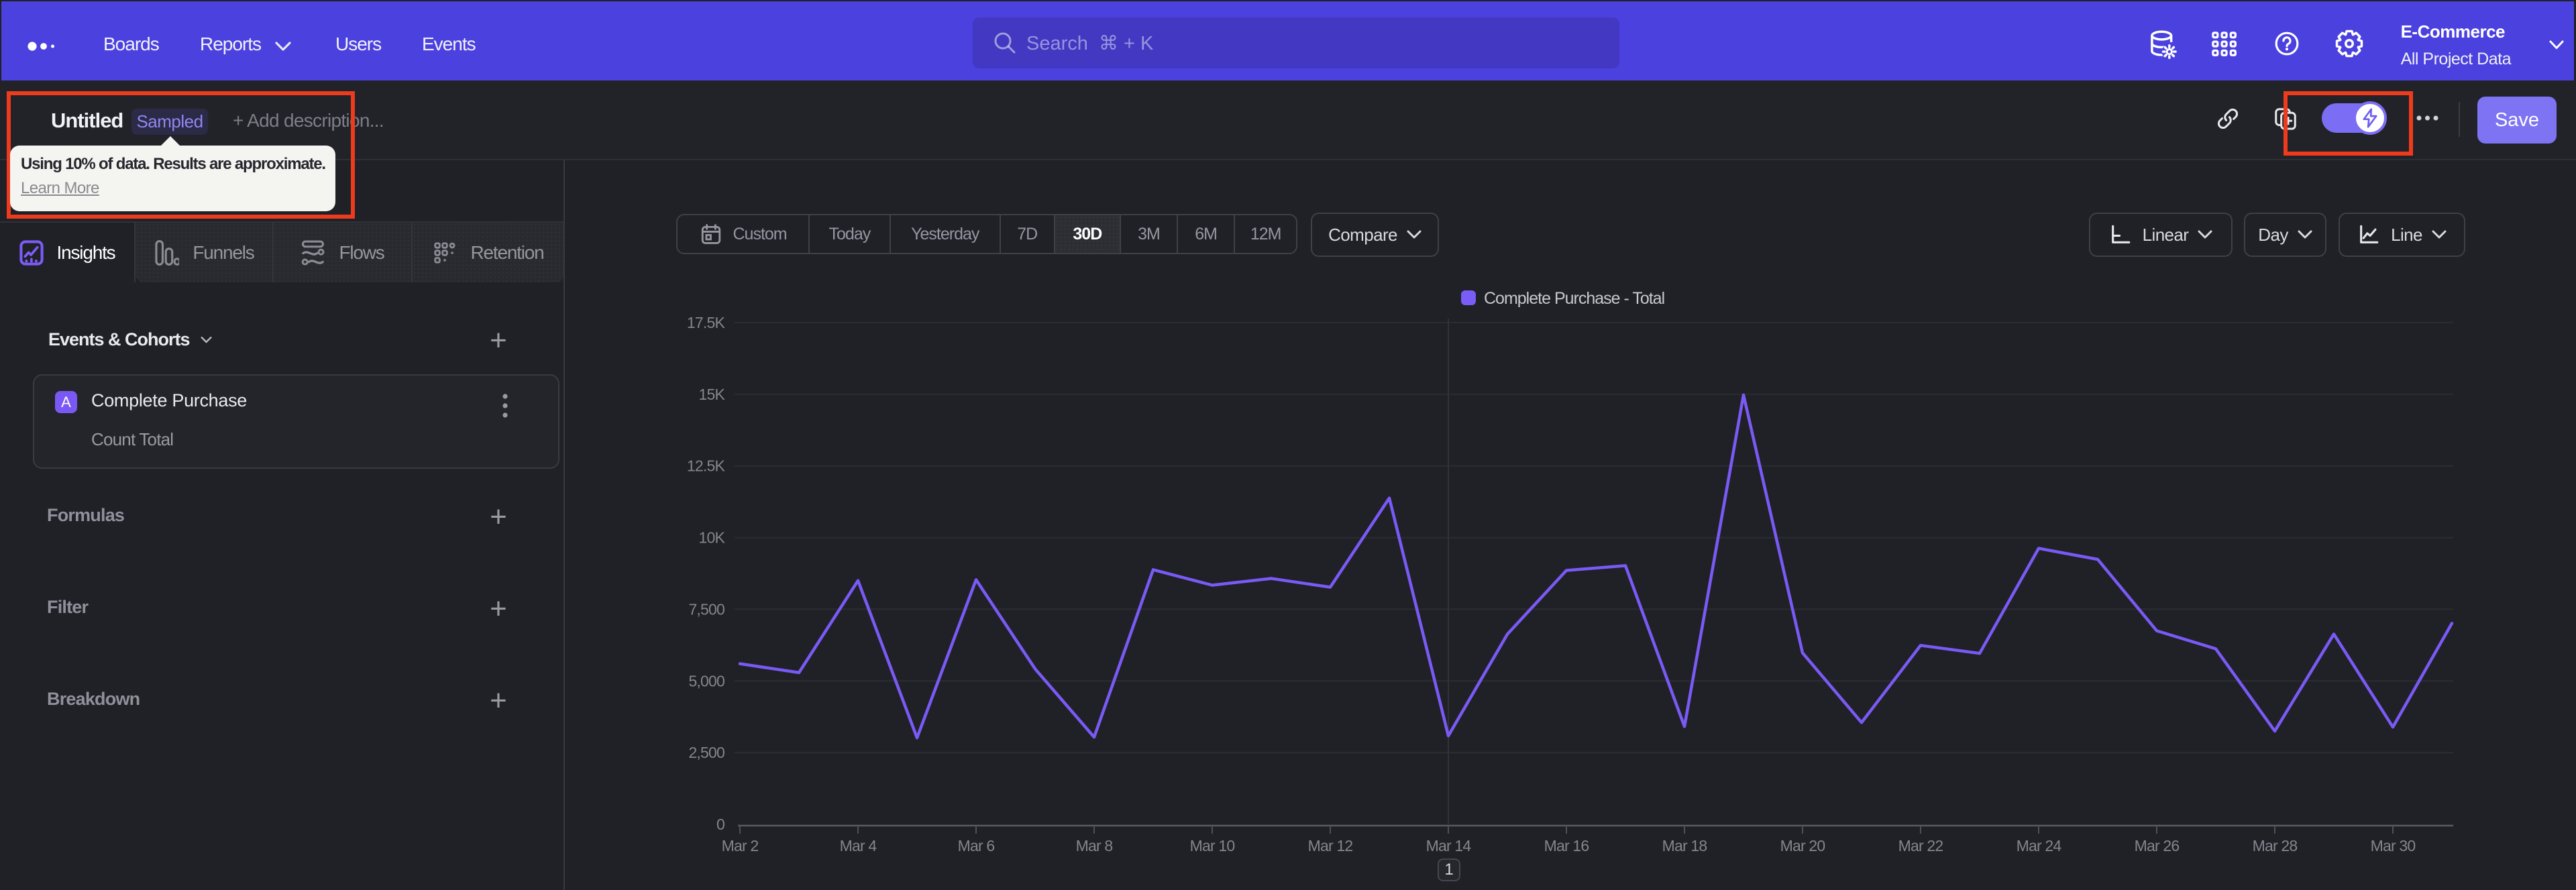  Describe the element at coordinates (1566, 845) in the screenshot. I see `svg-text: Mar 16` at that location.